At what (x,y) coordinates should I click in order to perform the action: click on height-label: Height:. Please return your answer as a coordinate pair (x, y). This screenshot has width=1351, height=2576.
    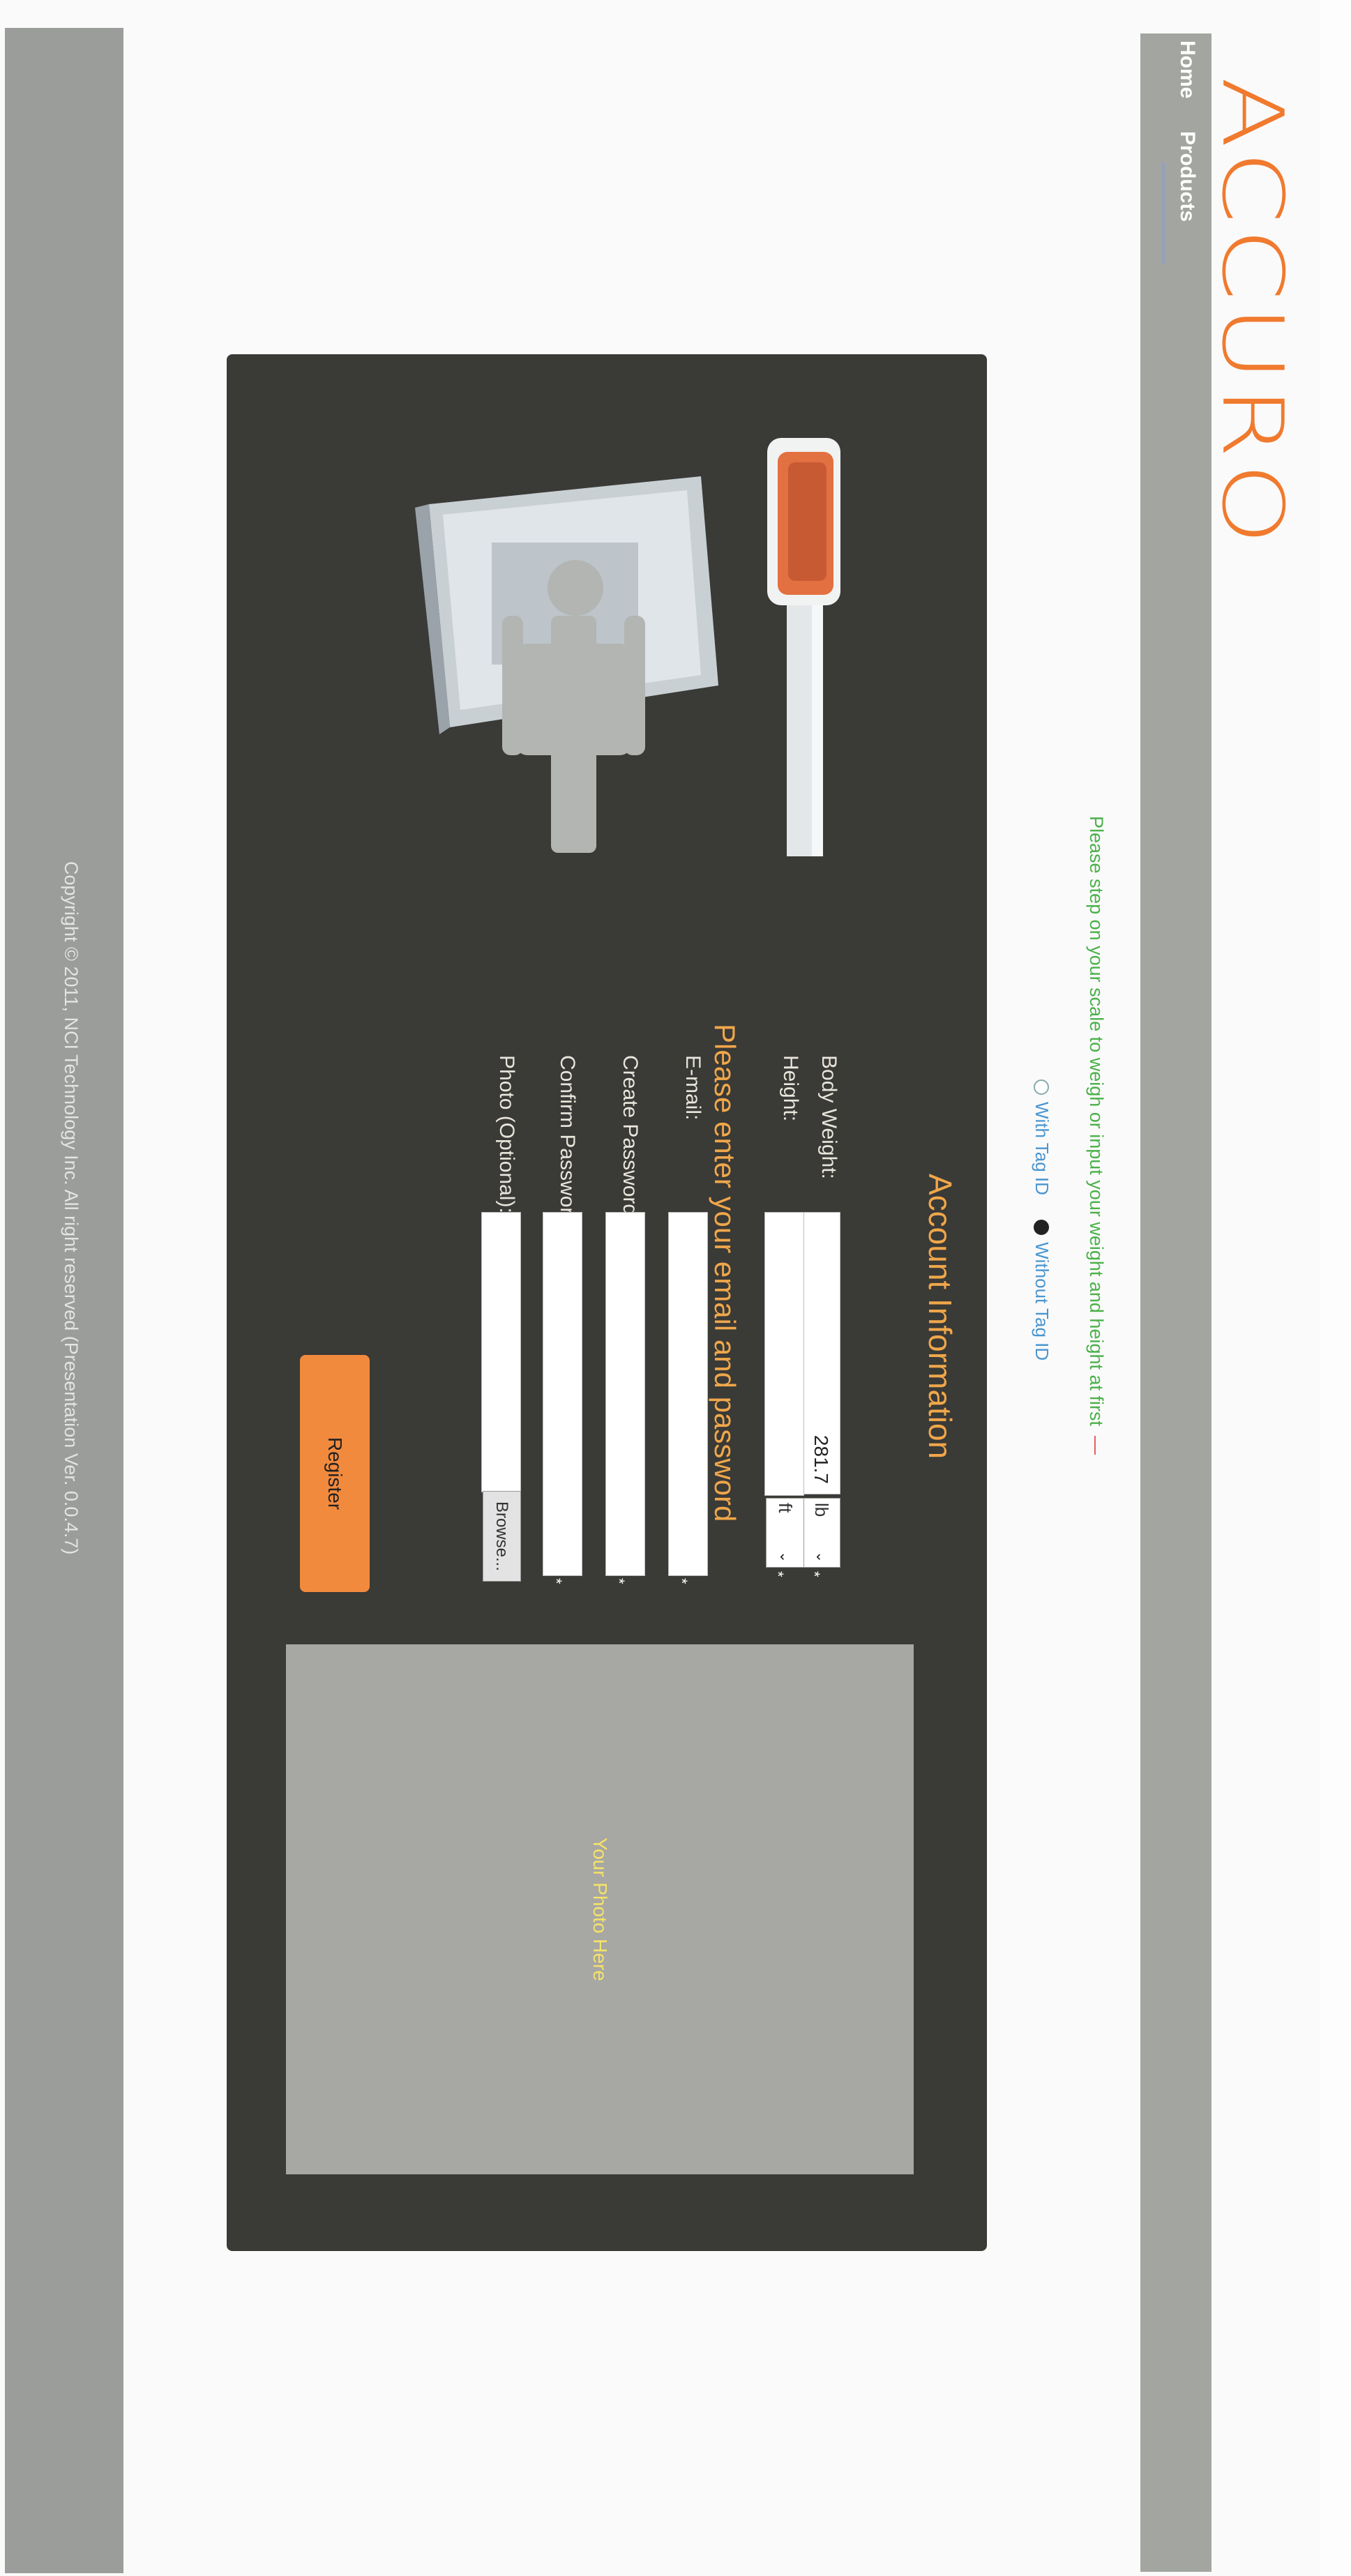
    Looking at the image, I should click on (790, 1088).